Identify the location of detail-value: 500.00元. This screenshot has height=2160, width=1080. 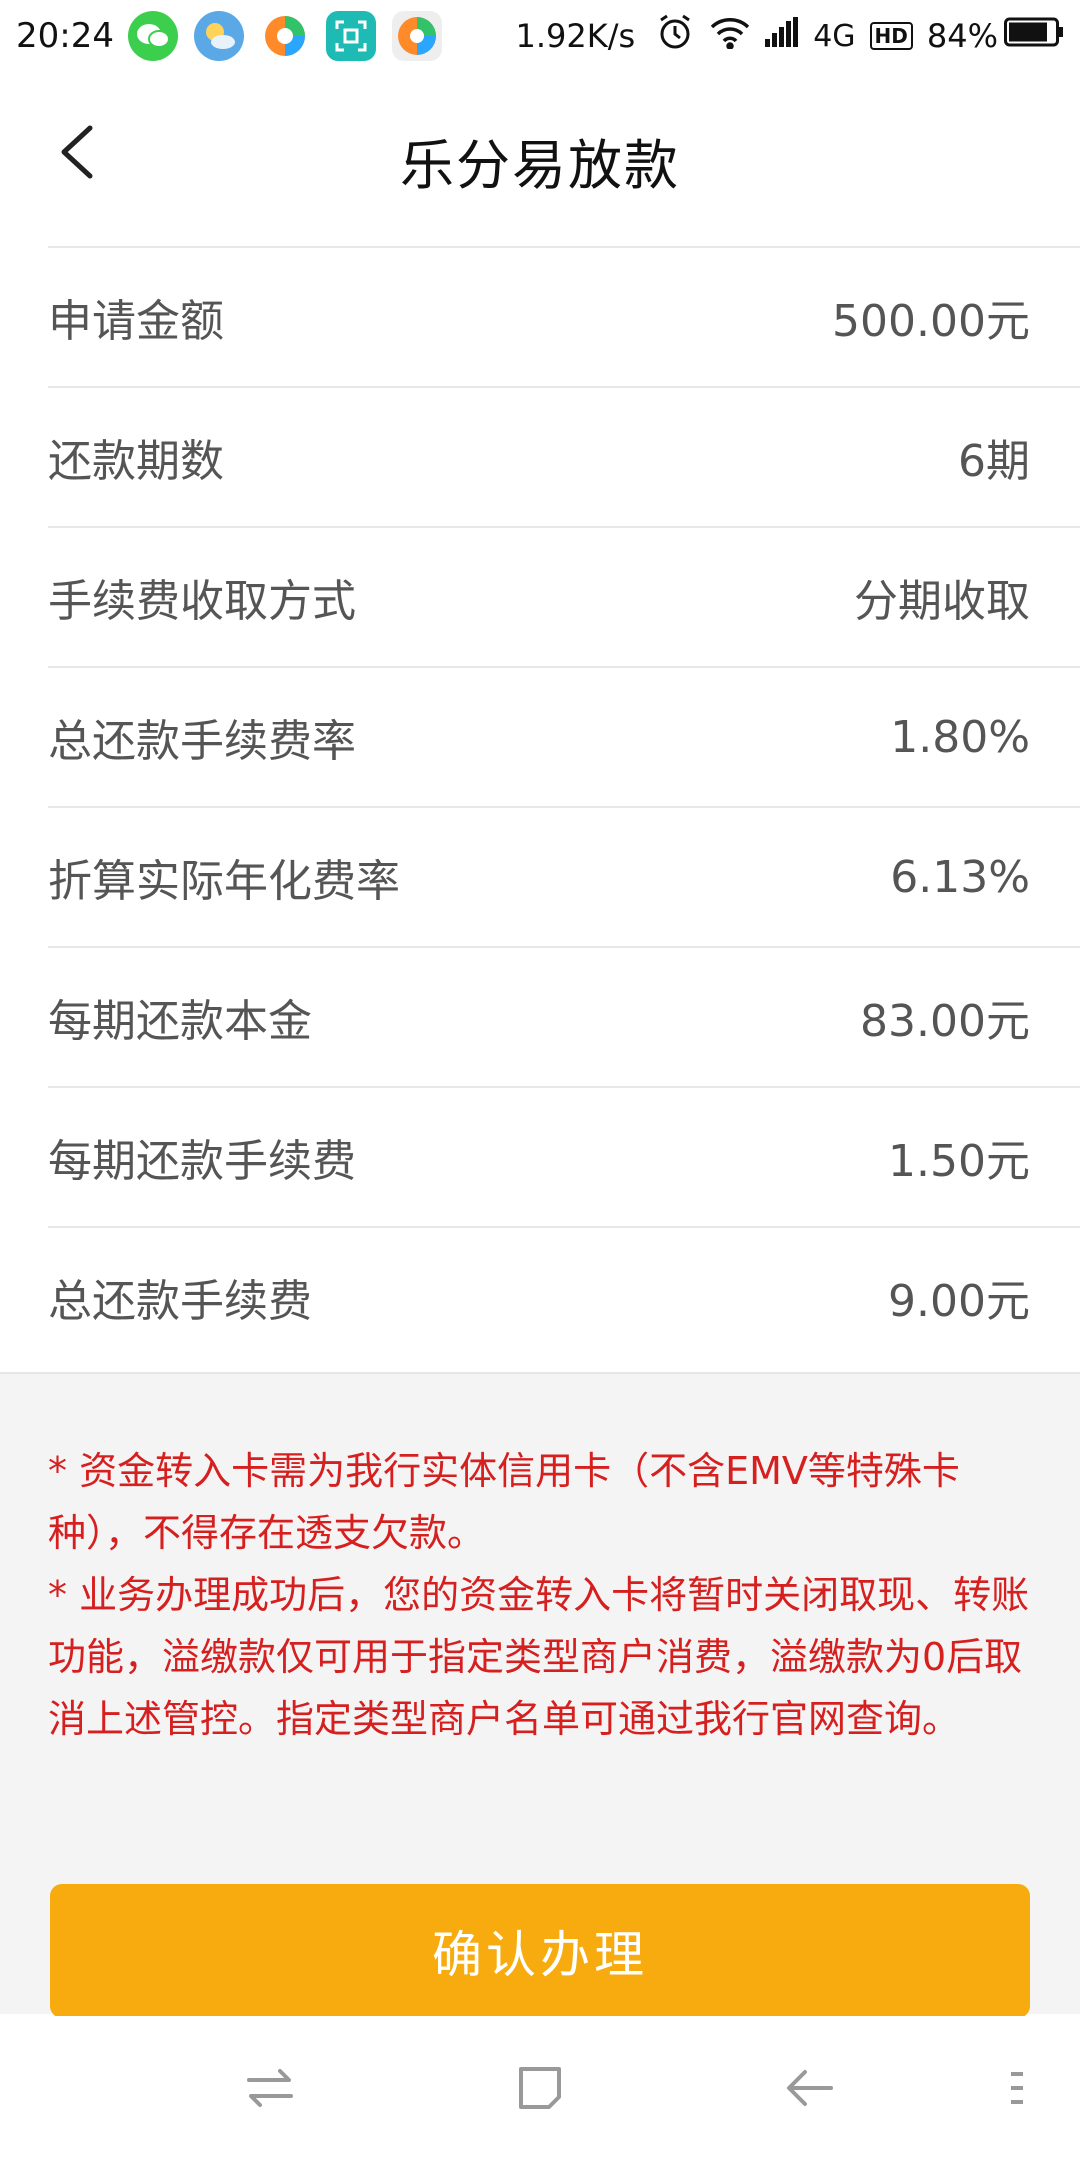
(931, 321).